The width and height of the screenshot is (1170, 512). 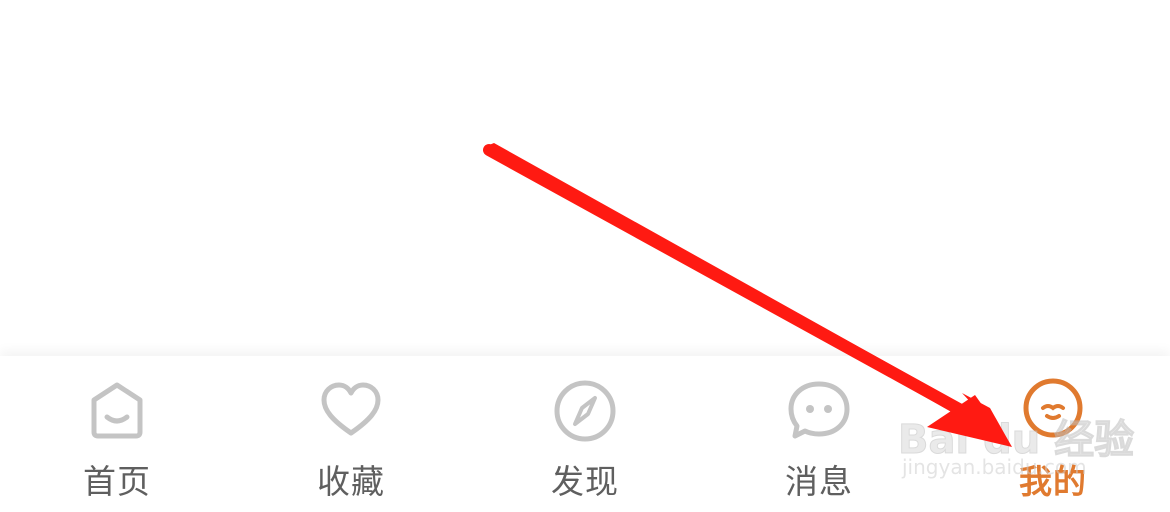 What do you see at coordinates (351, 411) in the screenshot?
I see `heart-icon` at bounding box center [351, 411].